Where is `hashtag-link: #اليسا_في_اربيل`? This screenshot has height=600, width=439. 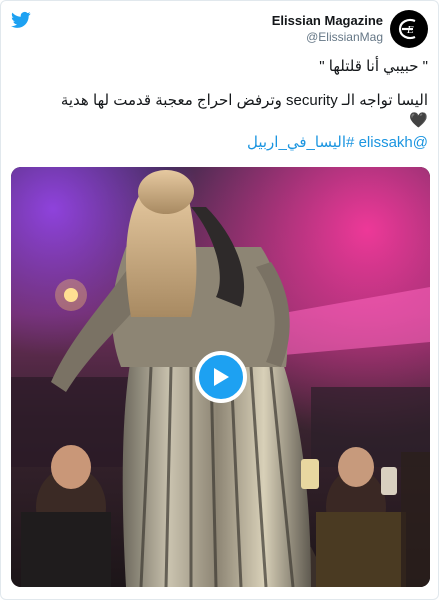 hashtag-link: #اليسا_في_اربيل is located at coordinates (300, 142).